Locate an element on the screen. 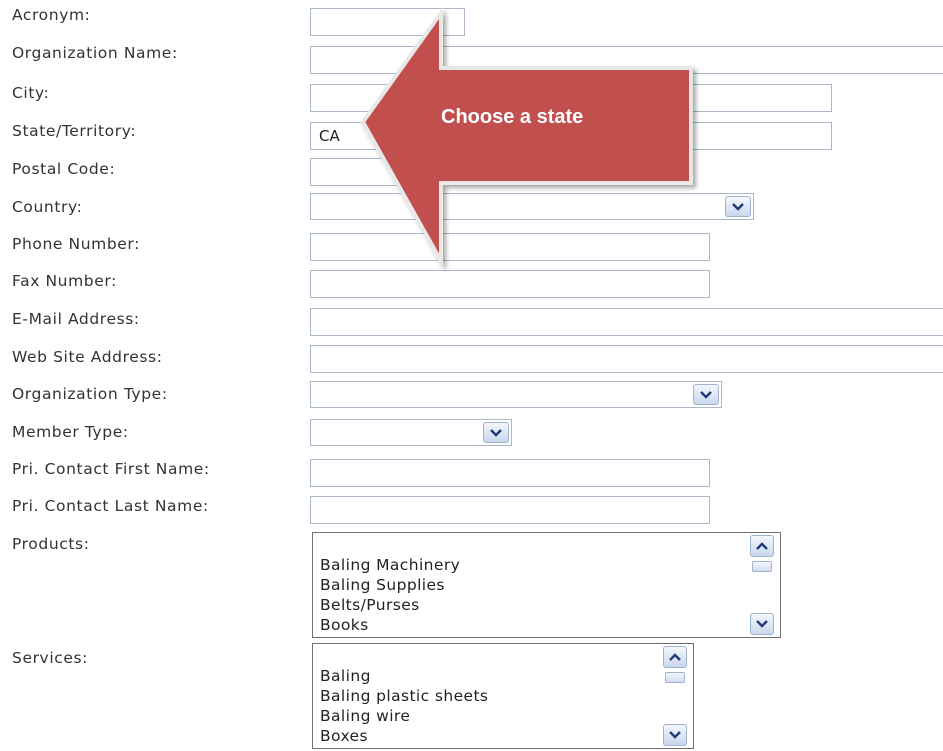 The width and height of the screenshot is (943, 751). left-arrow-icon is located at coordinates (526, 137).